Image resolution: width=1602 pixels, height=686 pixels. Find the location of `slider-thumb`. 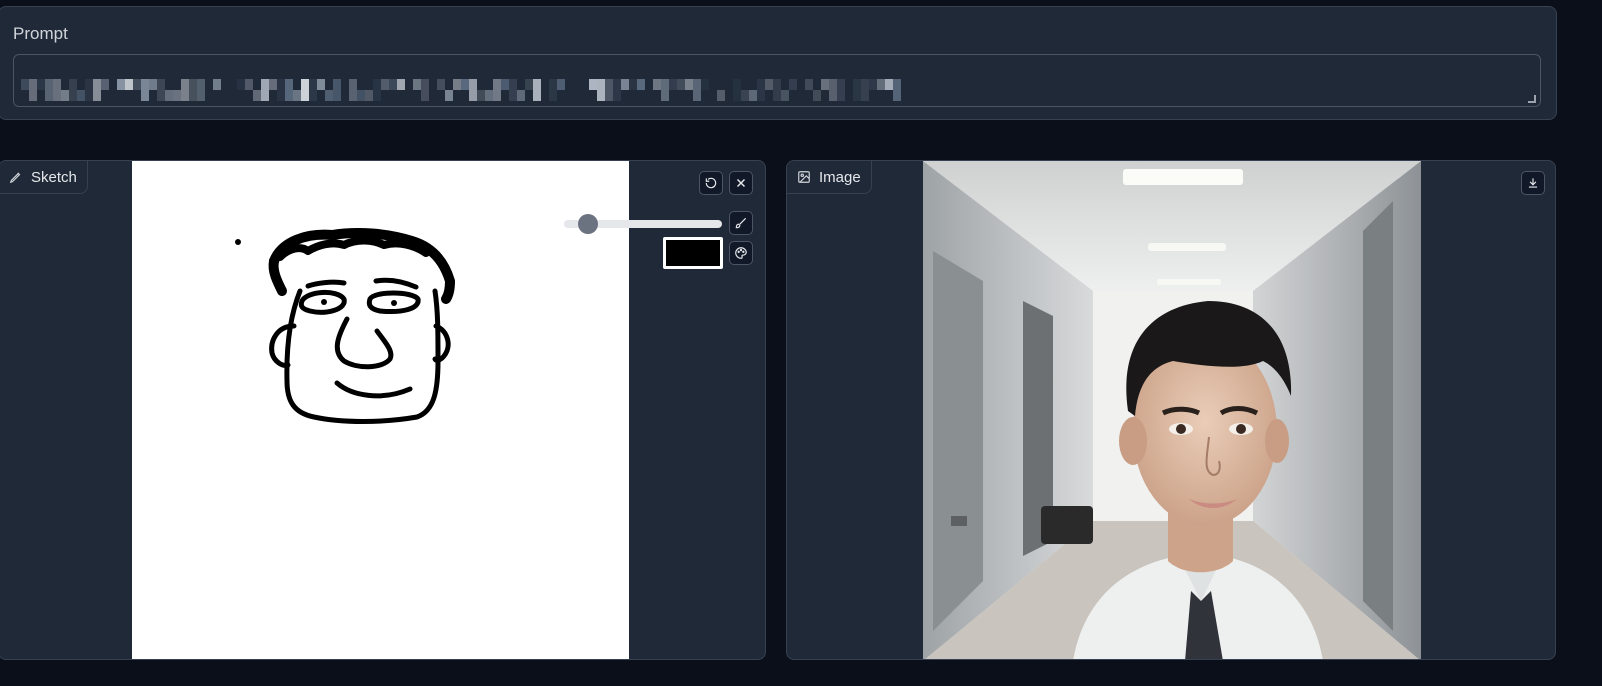

slider-thumb is located at coordinates (587, 224).